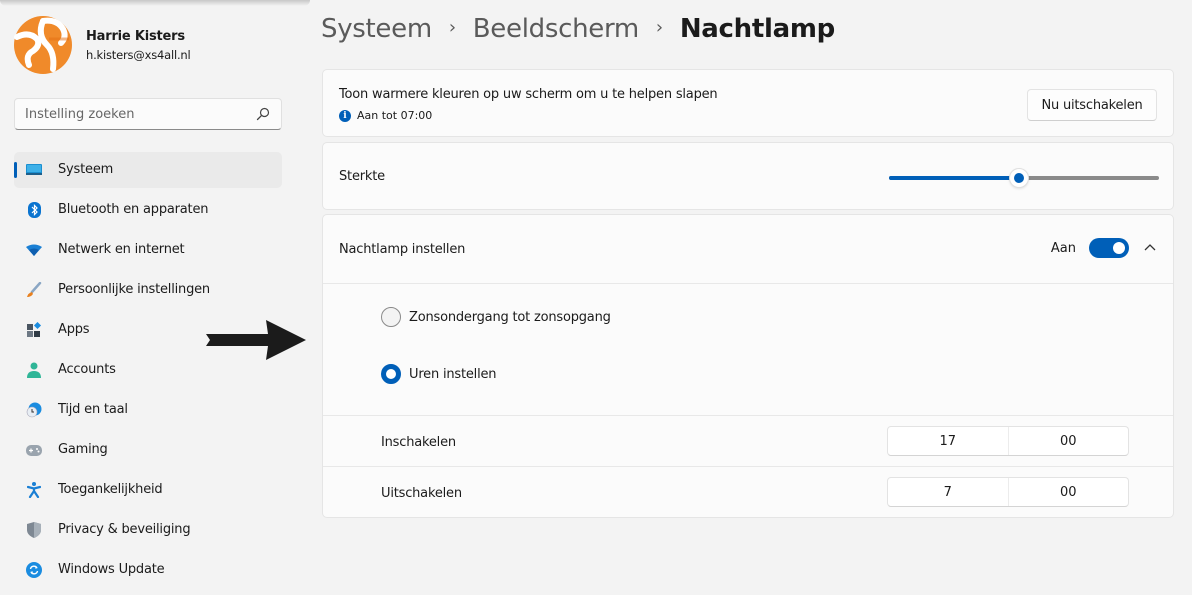  I want to click on breadcrumb: Systeem › Beeldscherm › Nachtlamp, so click(578, 29).